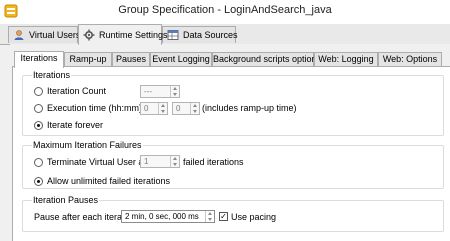 This screenshot has width=450, height=241. Describe the element at coordinates (109, 181) in the screenshot. I see `allow-unlimited-label: Allow unlimited failed iterations` at that location.